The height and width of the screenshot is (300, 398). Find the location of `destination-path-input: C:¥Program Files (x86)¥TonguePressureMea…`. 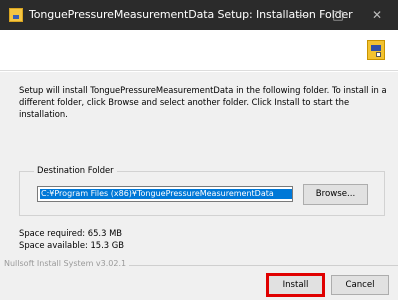

destination-path-input: C:¥Program Files (x86)¥TonguePressureMea… is located at coordinates (165, 194).